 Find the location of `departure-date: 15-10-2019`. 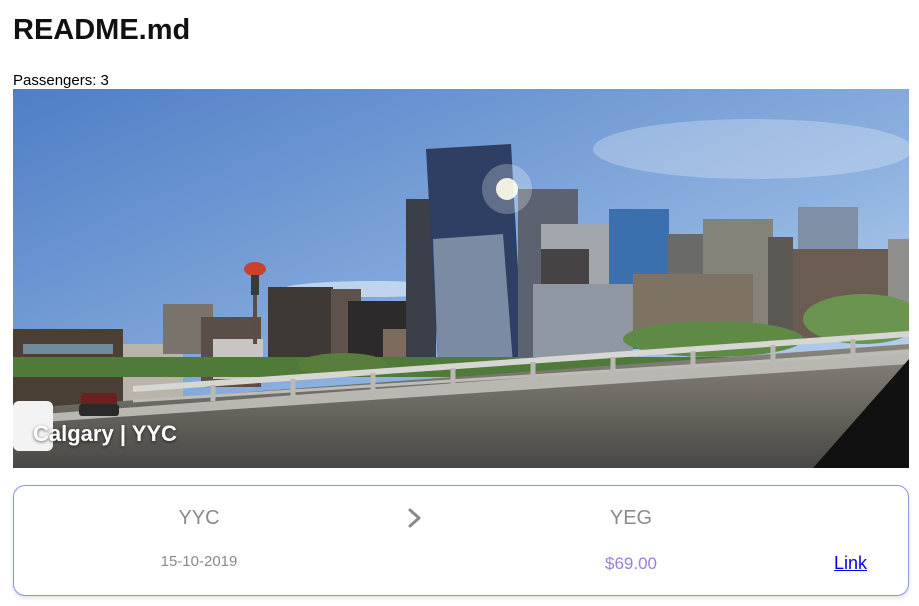

departure-date: 15-10-2019 is located at coordinates (199, 561).